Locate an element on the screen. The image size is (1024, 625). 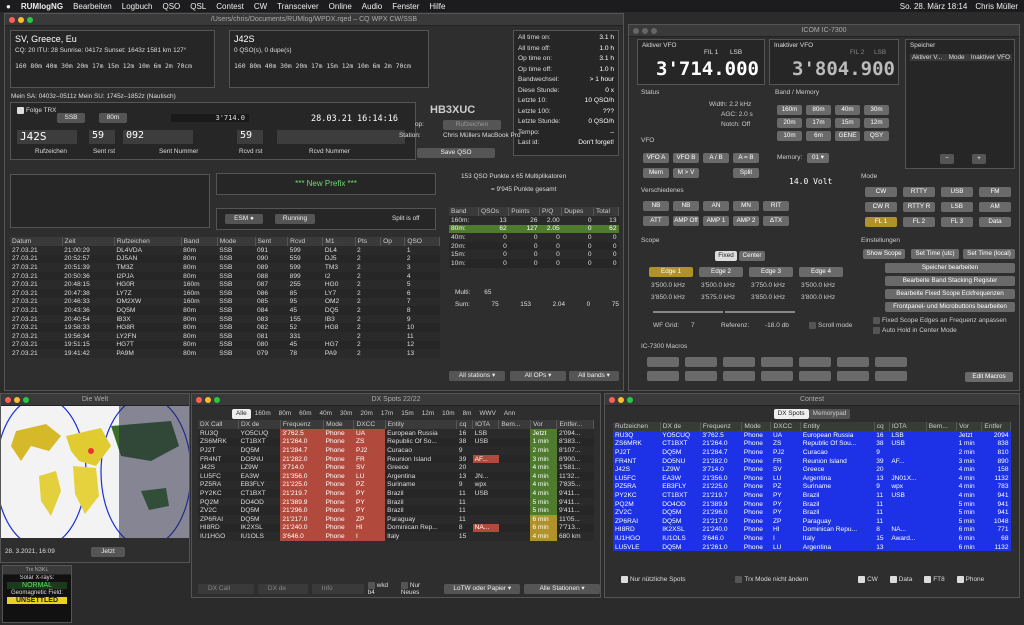
apple-icon: ● is located at coordinates (8, 6).